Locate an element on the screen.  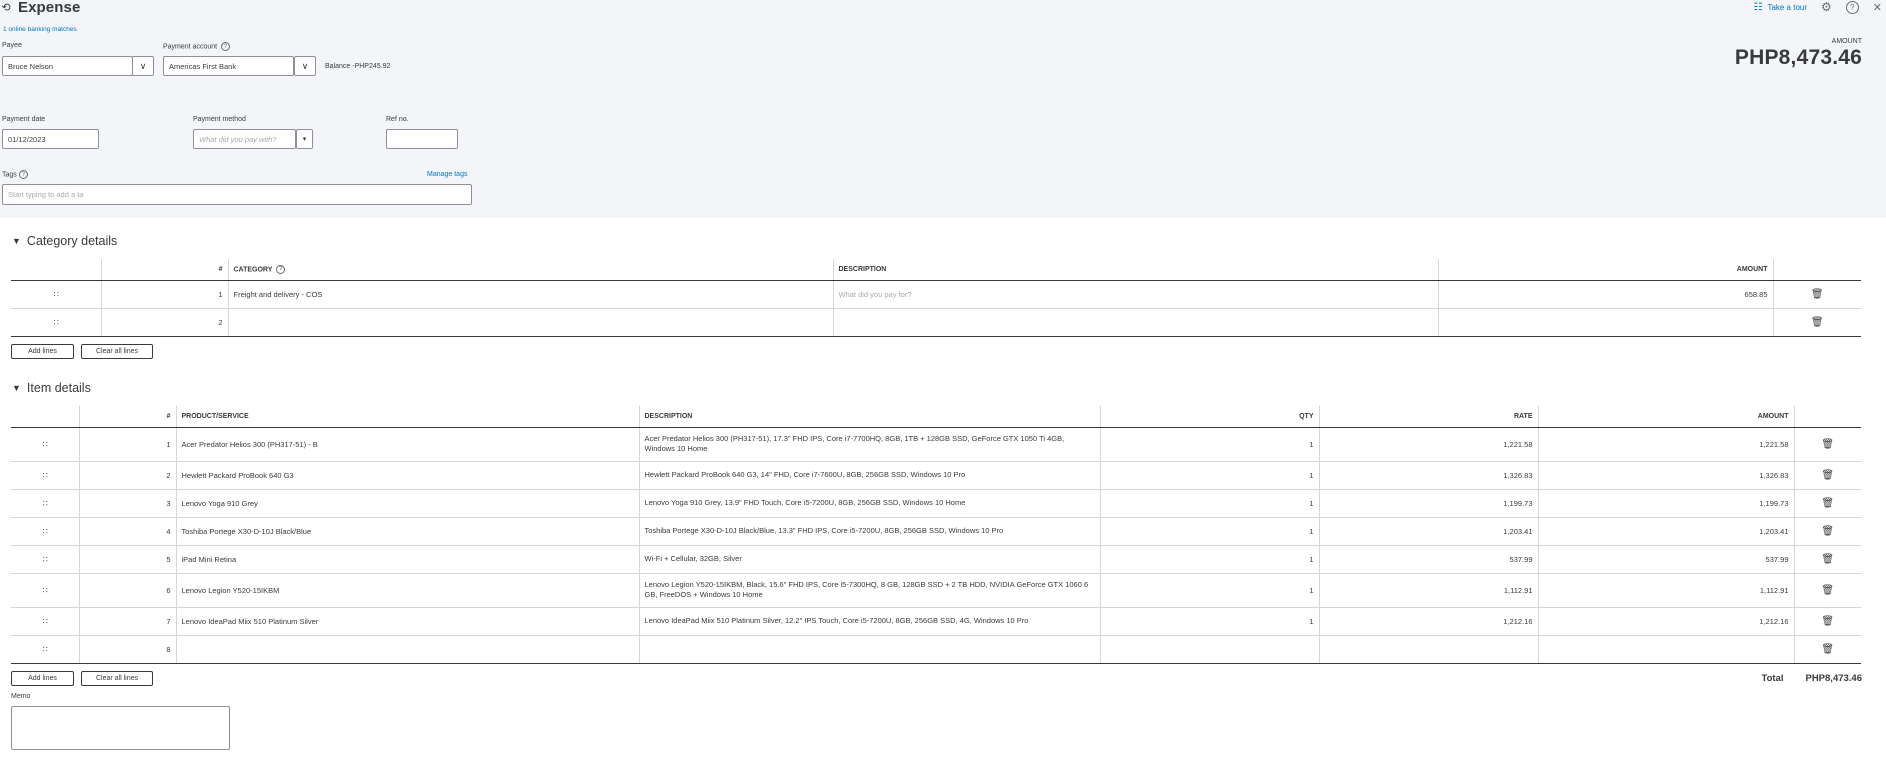
payee-field: Bruce Nelson is located at coordinates (67, 66).